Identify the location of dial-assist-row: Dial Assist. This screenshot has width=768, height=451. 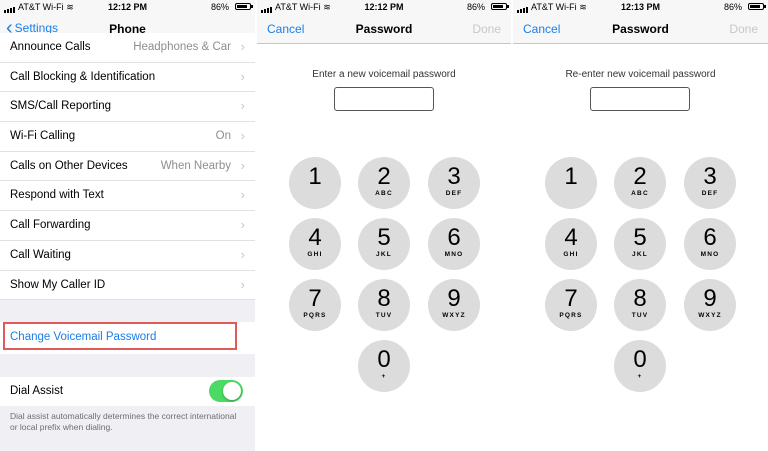
(127, 391).